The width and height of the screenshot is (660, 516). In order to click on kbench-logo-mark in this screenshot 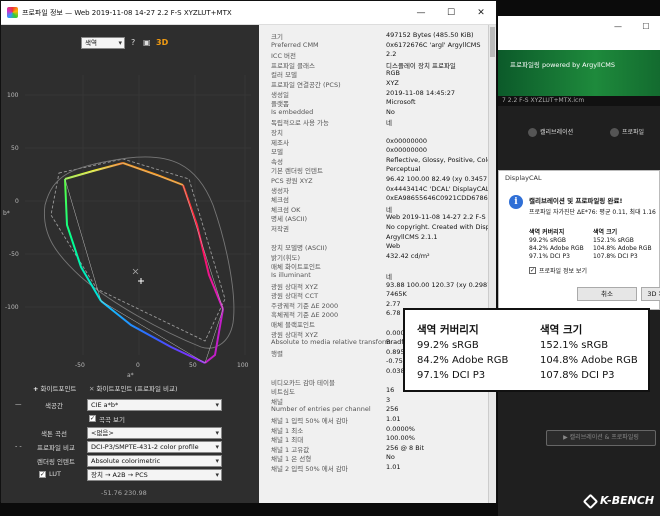, I will do `click(590, 501)`.